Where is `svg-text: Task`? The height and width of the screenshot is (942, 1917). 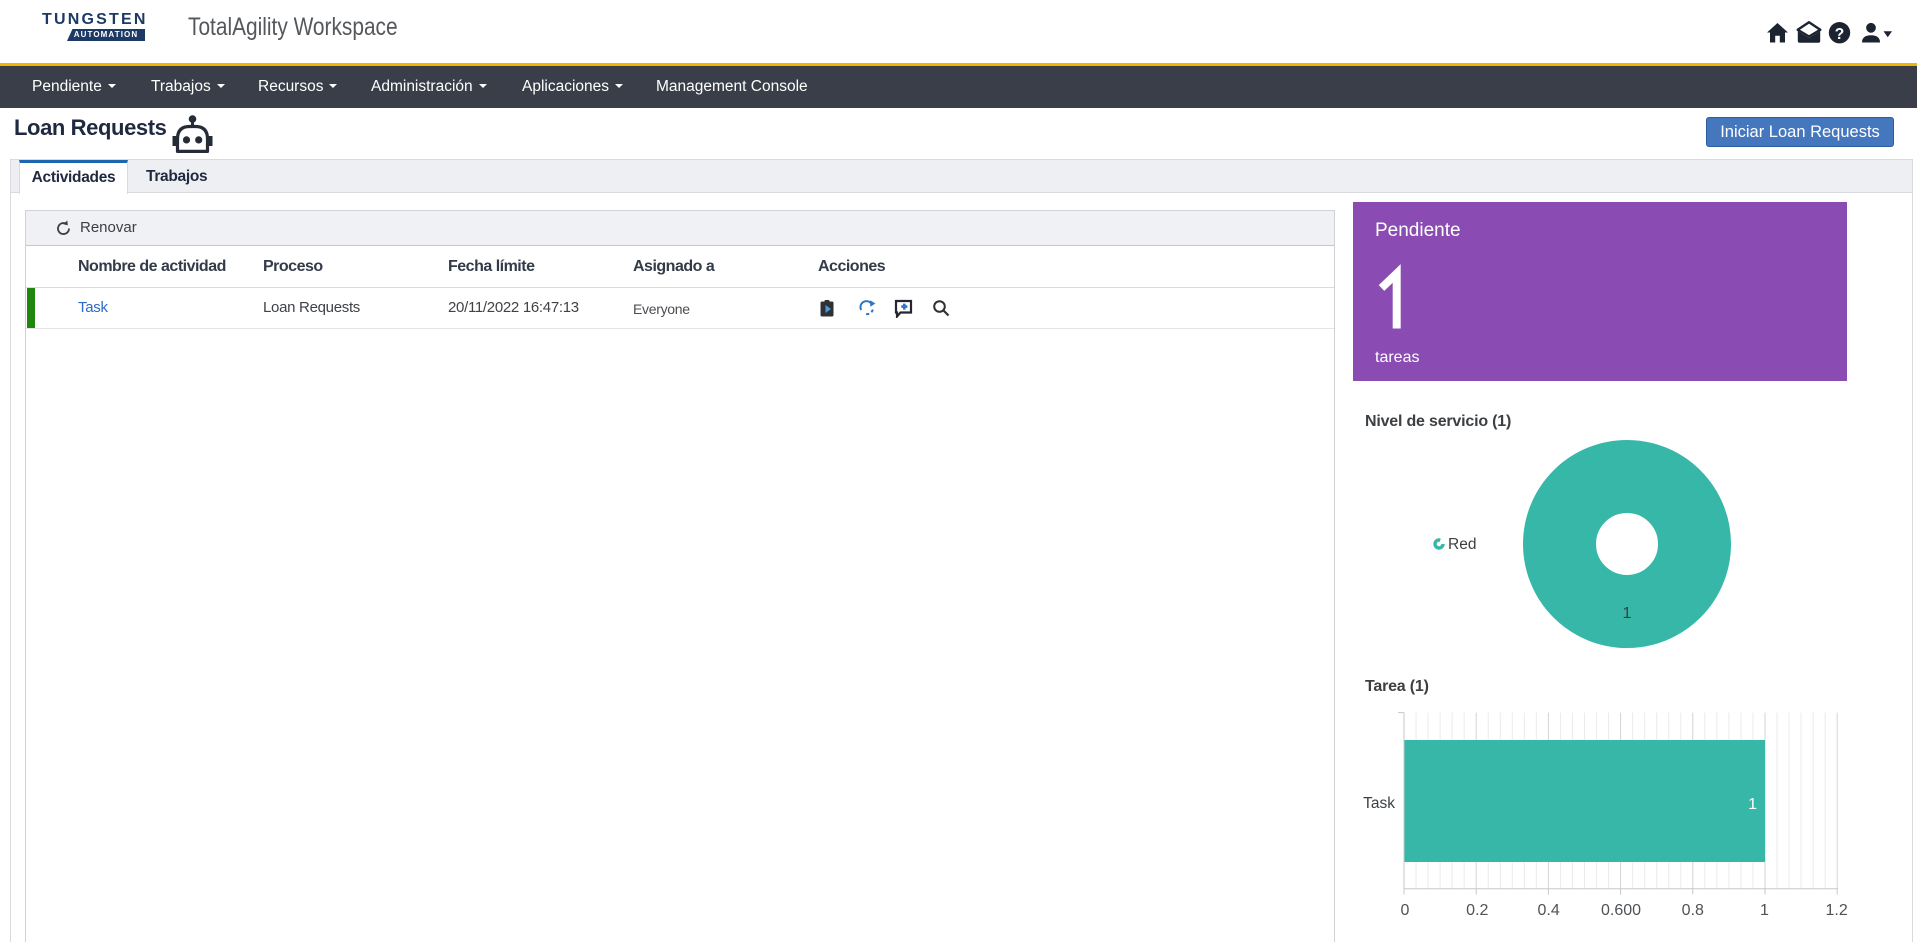
svg-text: Task is located at coordinates (1379, 803).